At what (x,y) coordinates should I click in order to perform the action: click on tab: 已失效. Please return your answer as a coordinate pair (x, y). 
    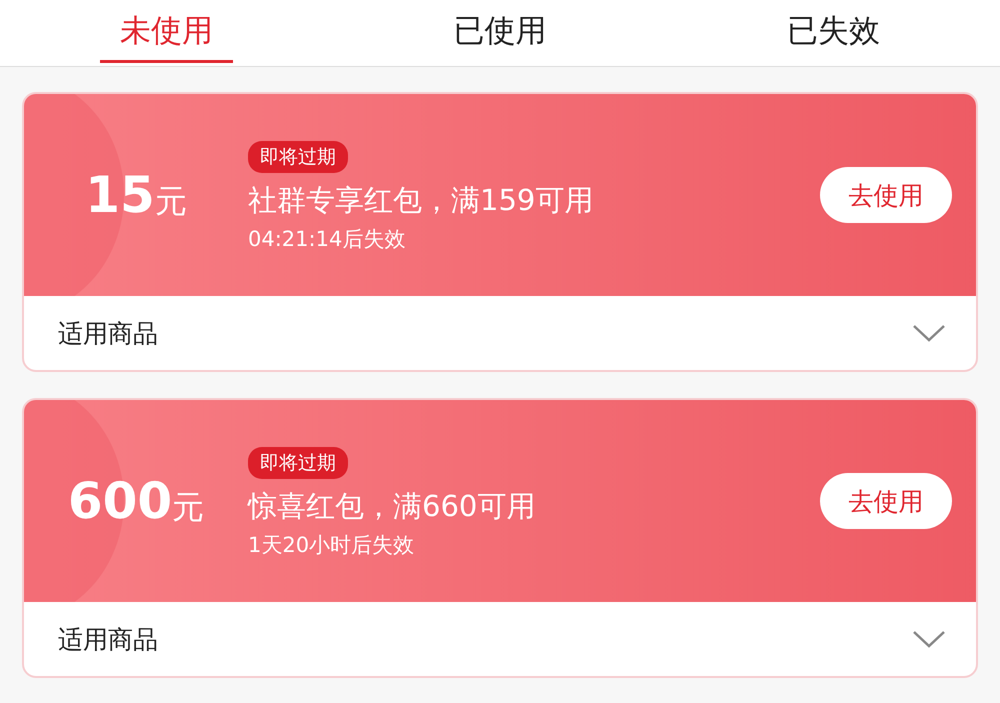
    Looking at the image, I should click on (833, 31).